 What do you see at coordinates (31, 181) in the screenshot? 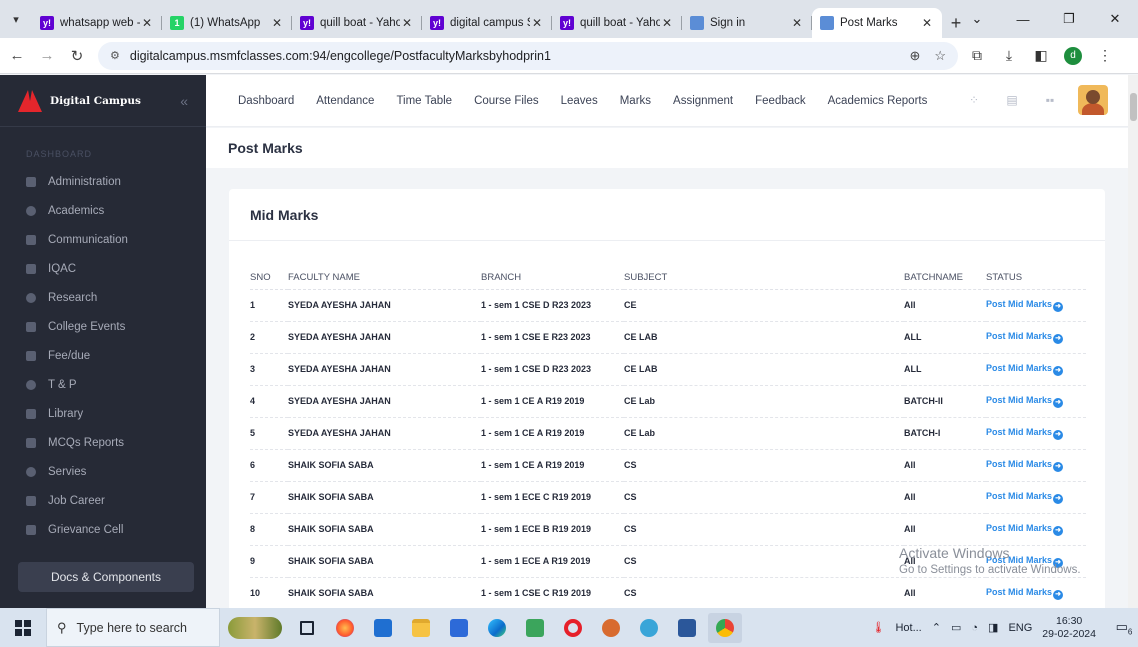
I see `grid-icon` at bounding box center [31, 181].